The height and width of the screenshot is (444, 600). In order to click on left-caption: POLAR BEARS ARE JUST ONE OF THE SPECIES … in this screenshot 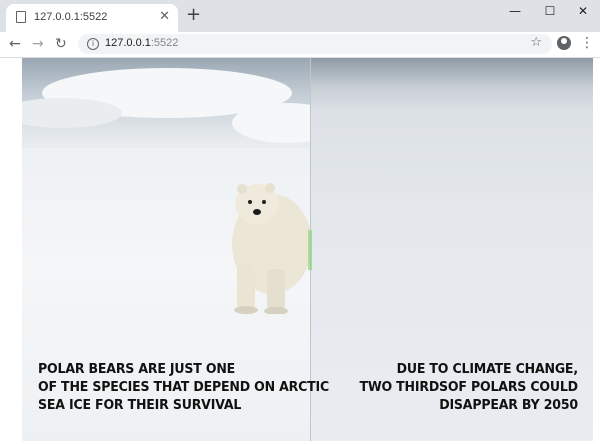, I will do `click(194, 387)`.